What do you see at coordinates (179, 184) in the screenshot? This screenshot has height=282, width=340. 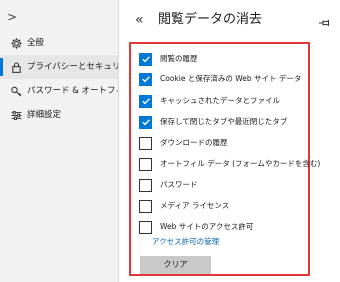 I see `checkbox-label: パスワード` at bounding box center [179, 184].